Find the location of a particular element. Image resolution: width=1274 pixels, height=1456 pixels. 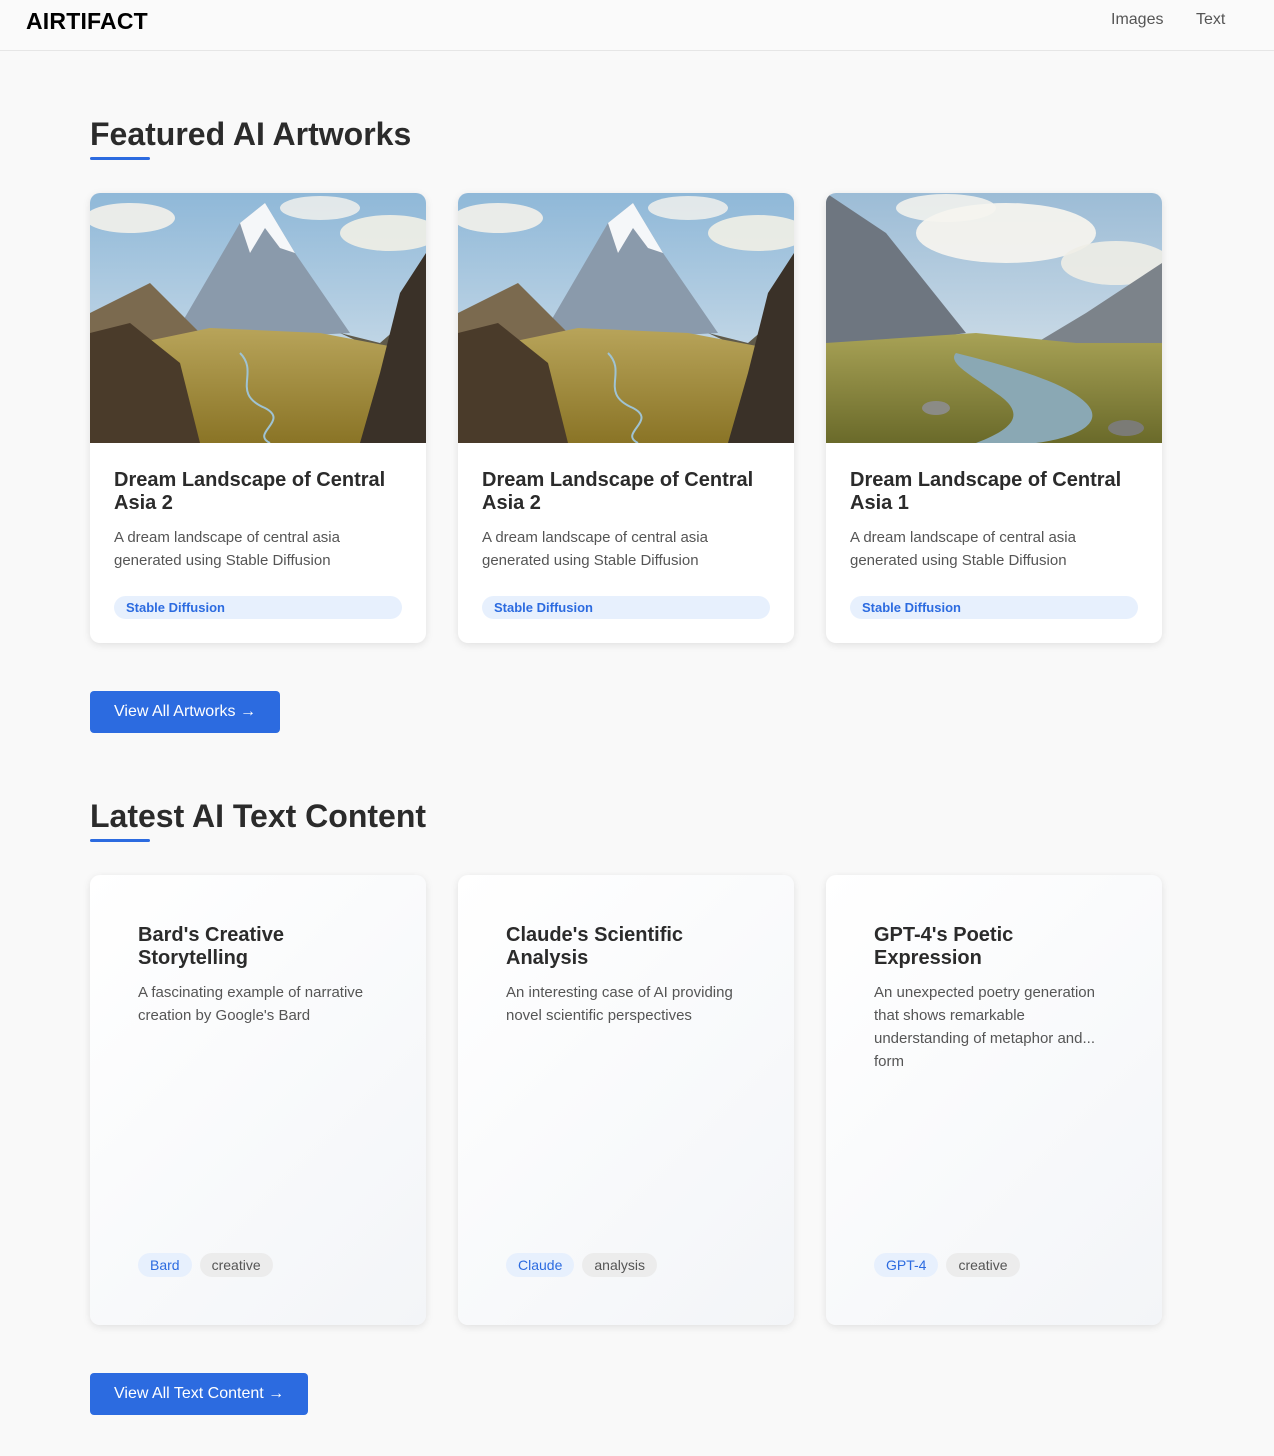

tag-row: Claude analysis is located at coordinates (581, 1265).